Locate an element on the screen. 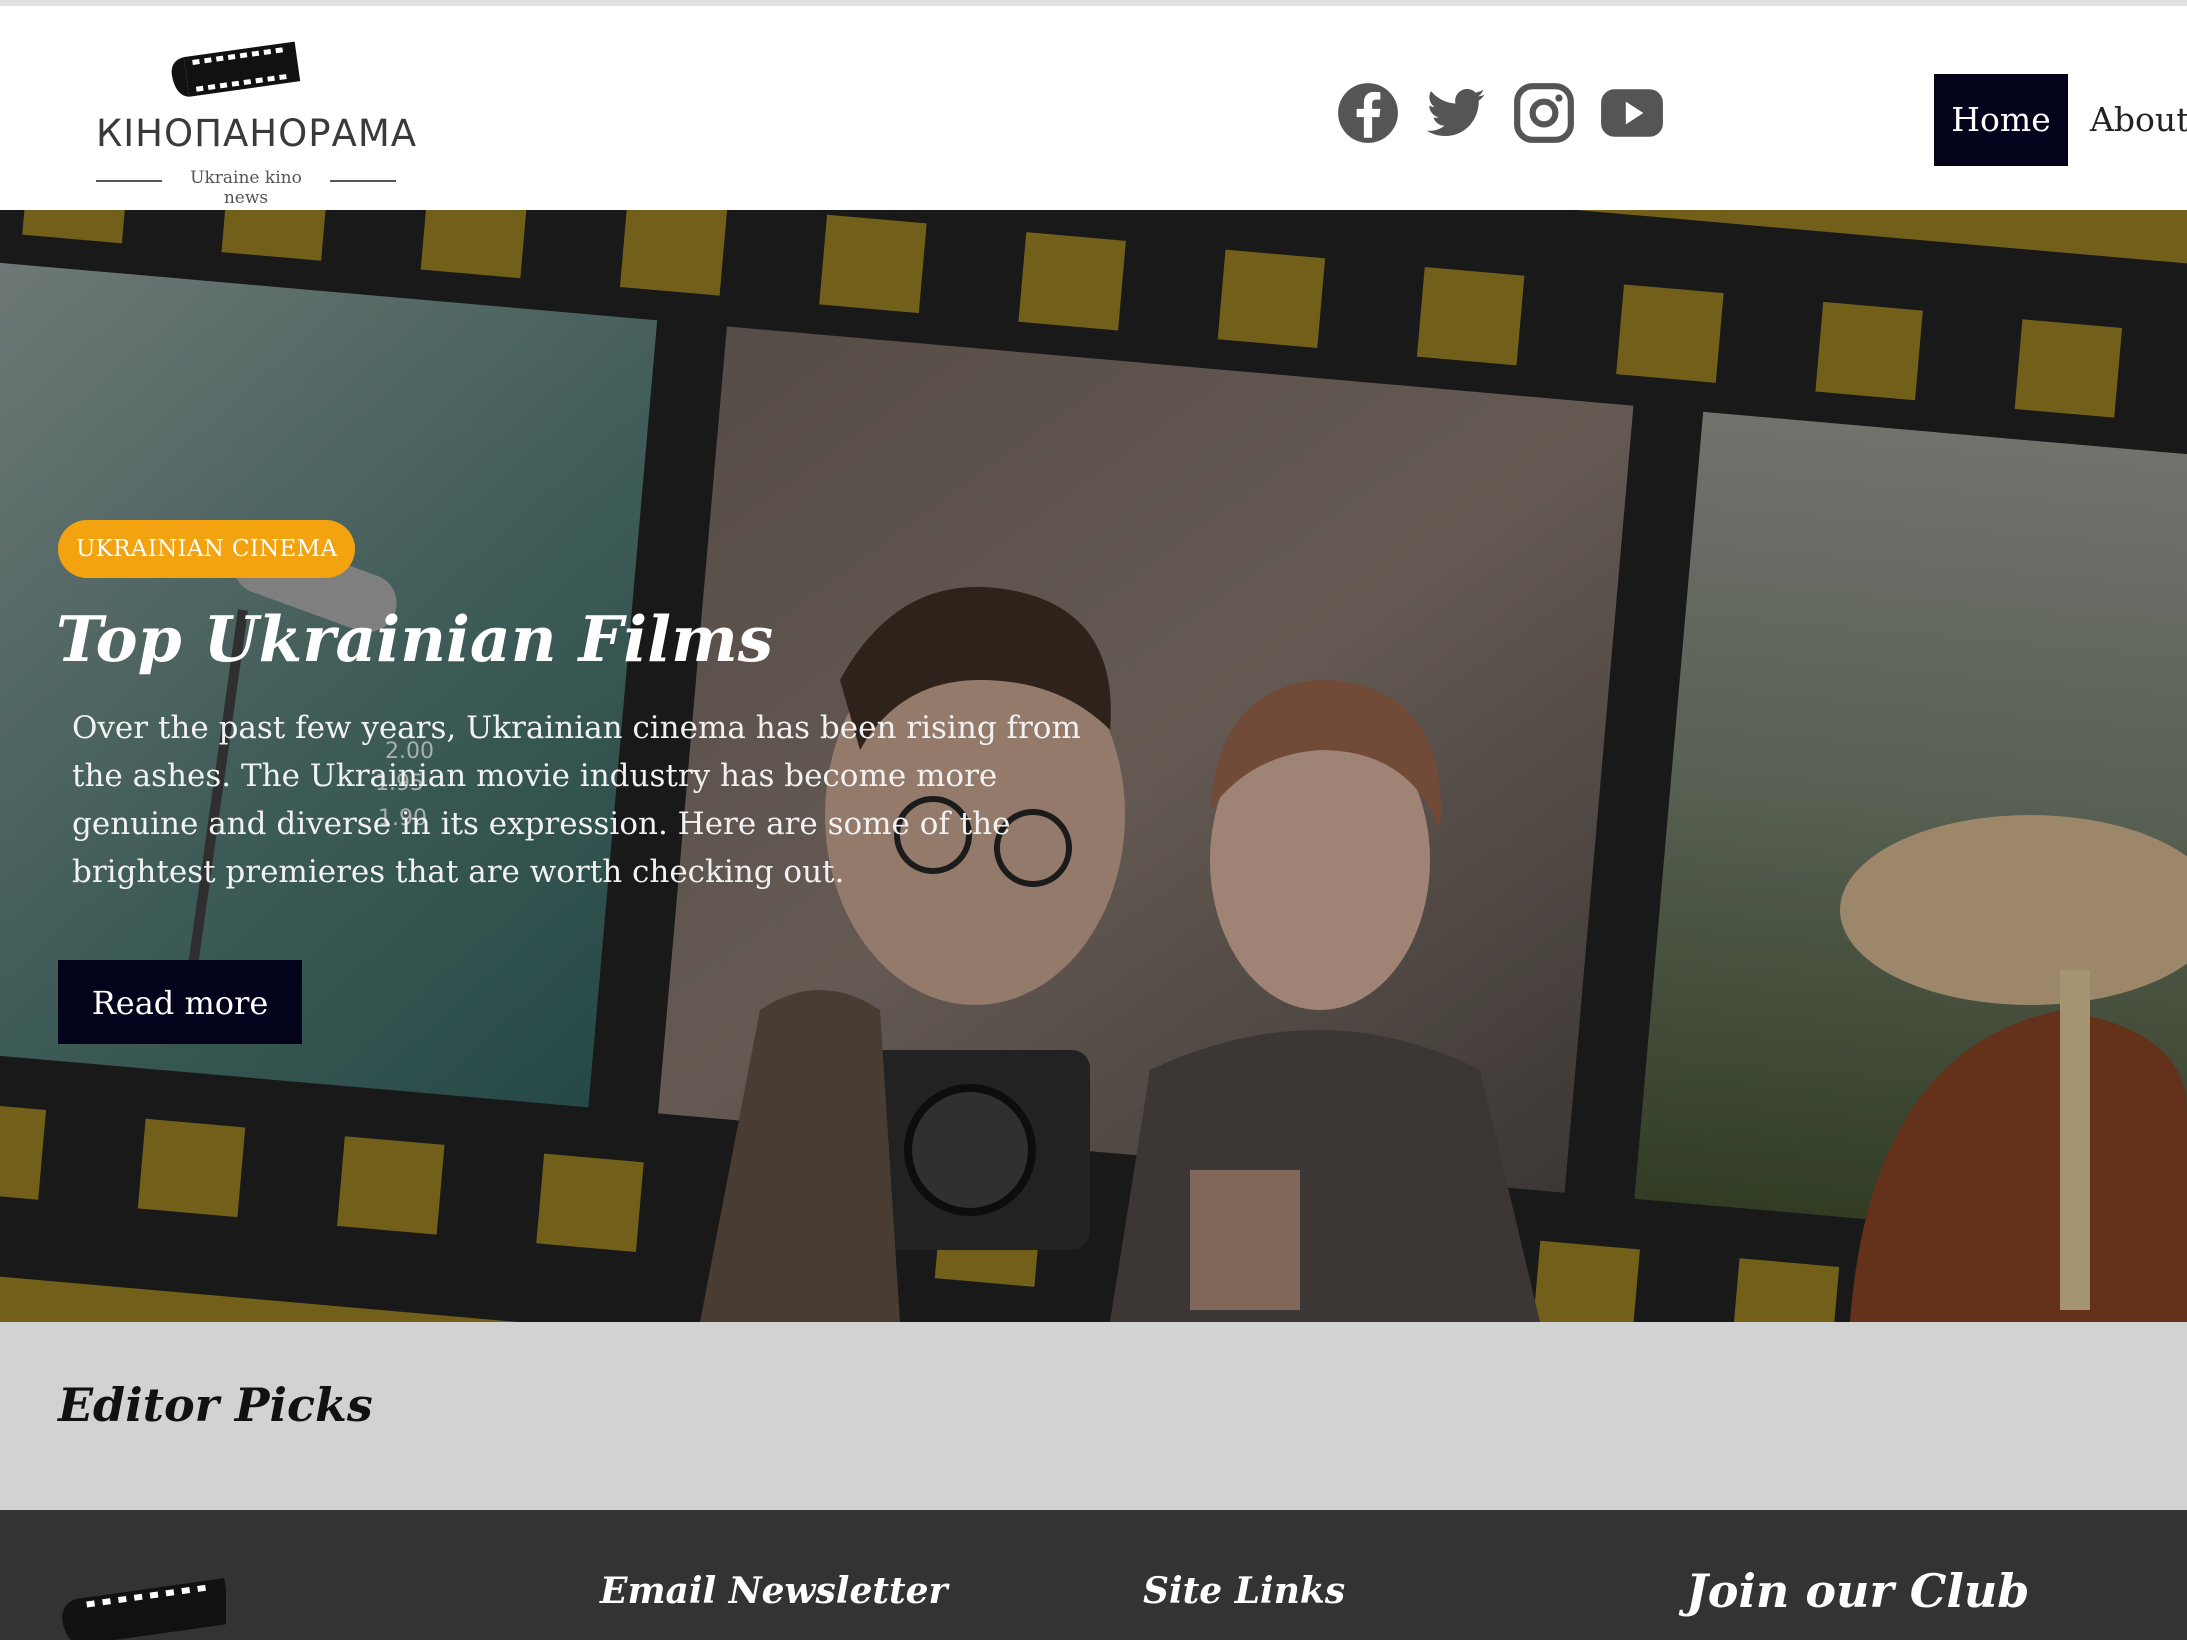 This screenshot has width=2187, height=1640. hero-title: Top Ukrainian Films is located at coordinates (415, 639).